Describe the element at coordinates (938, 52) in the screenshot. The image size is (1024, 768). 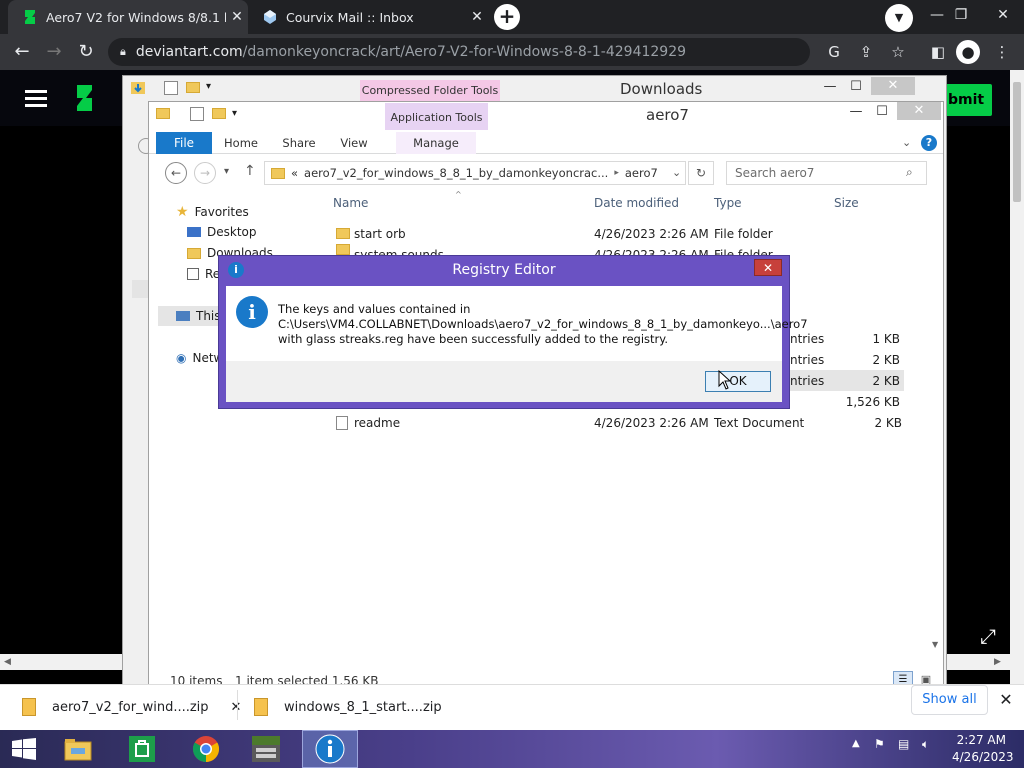
I see `side-panel-icon: ◧` at that location.